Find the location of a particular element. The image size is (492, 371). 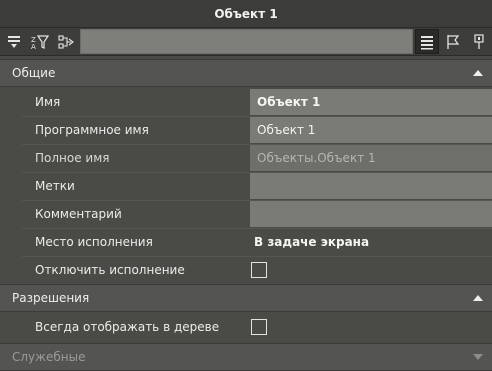

row-full-name-label: Полное имя is located at coordinates (72, 158).